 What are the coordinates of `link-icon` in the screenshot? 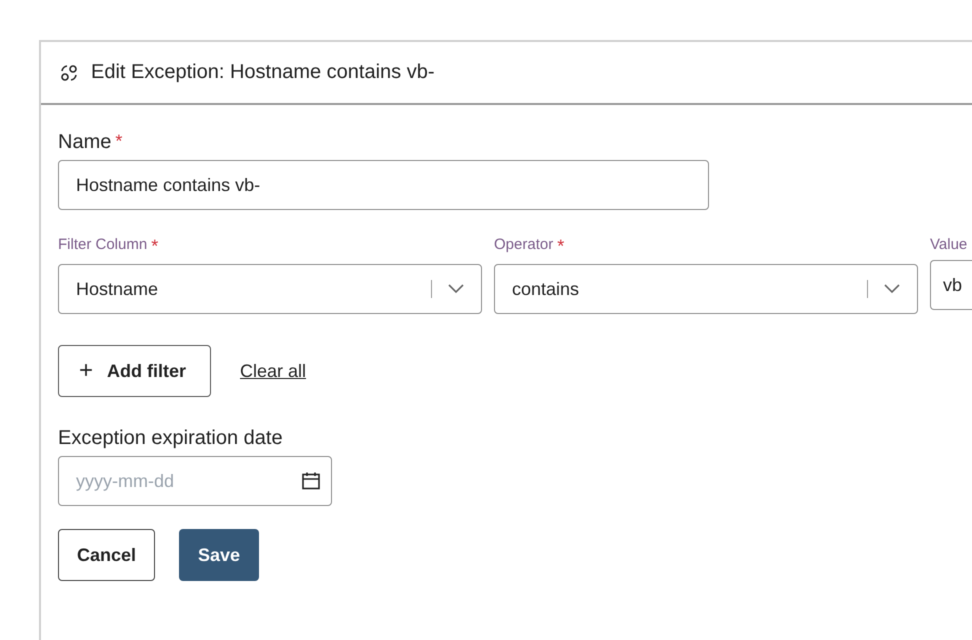 It's located at (69, 73).